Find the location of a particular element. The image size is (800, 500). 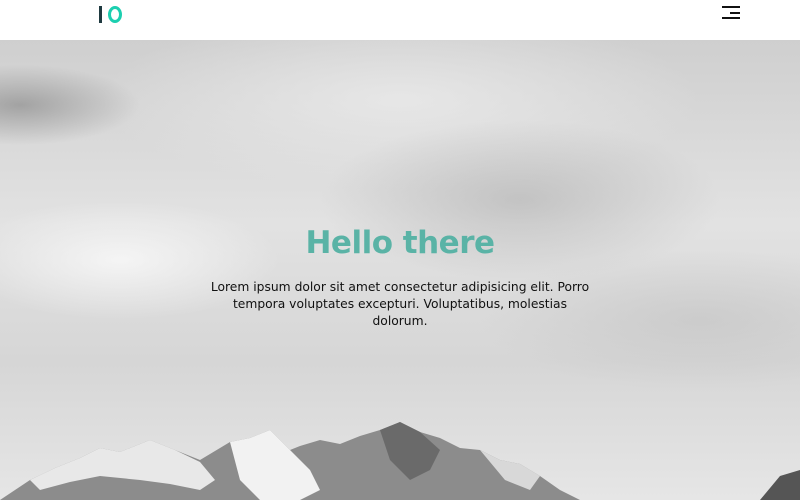

logo is located at coordinates (110, 14).